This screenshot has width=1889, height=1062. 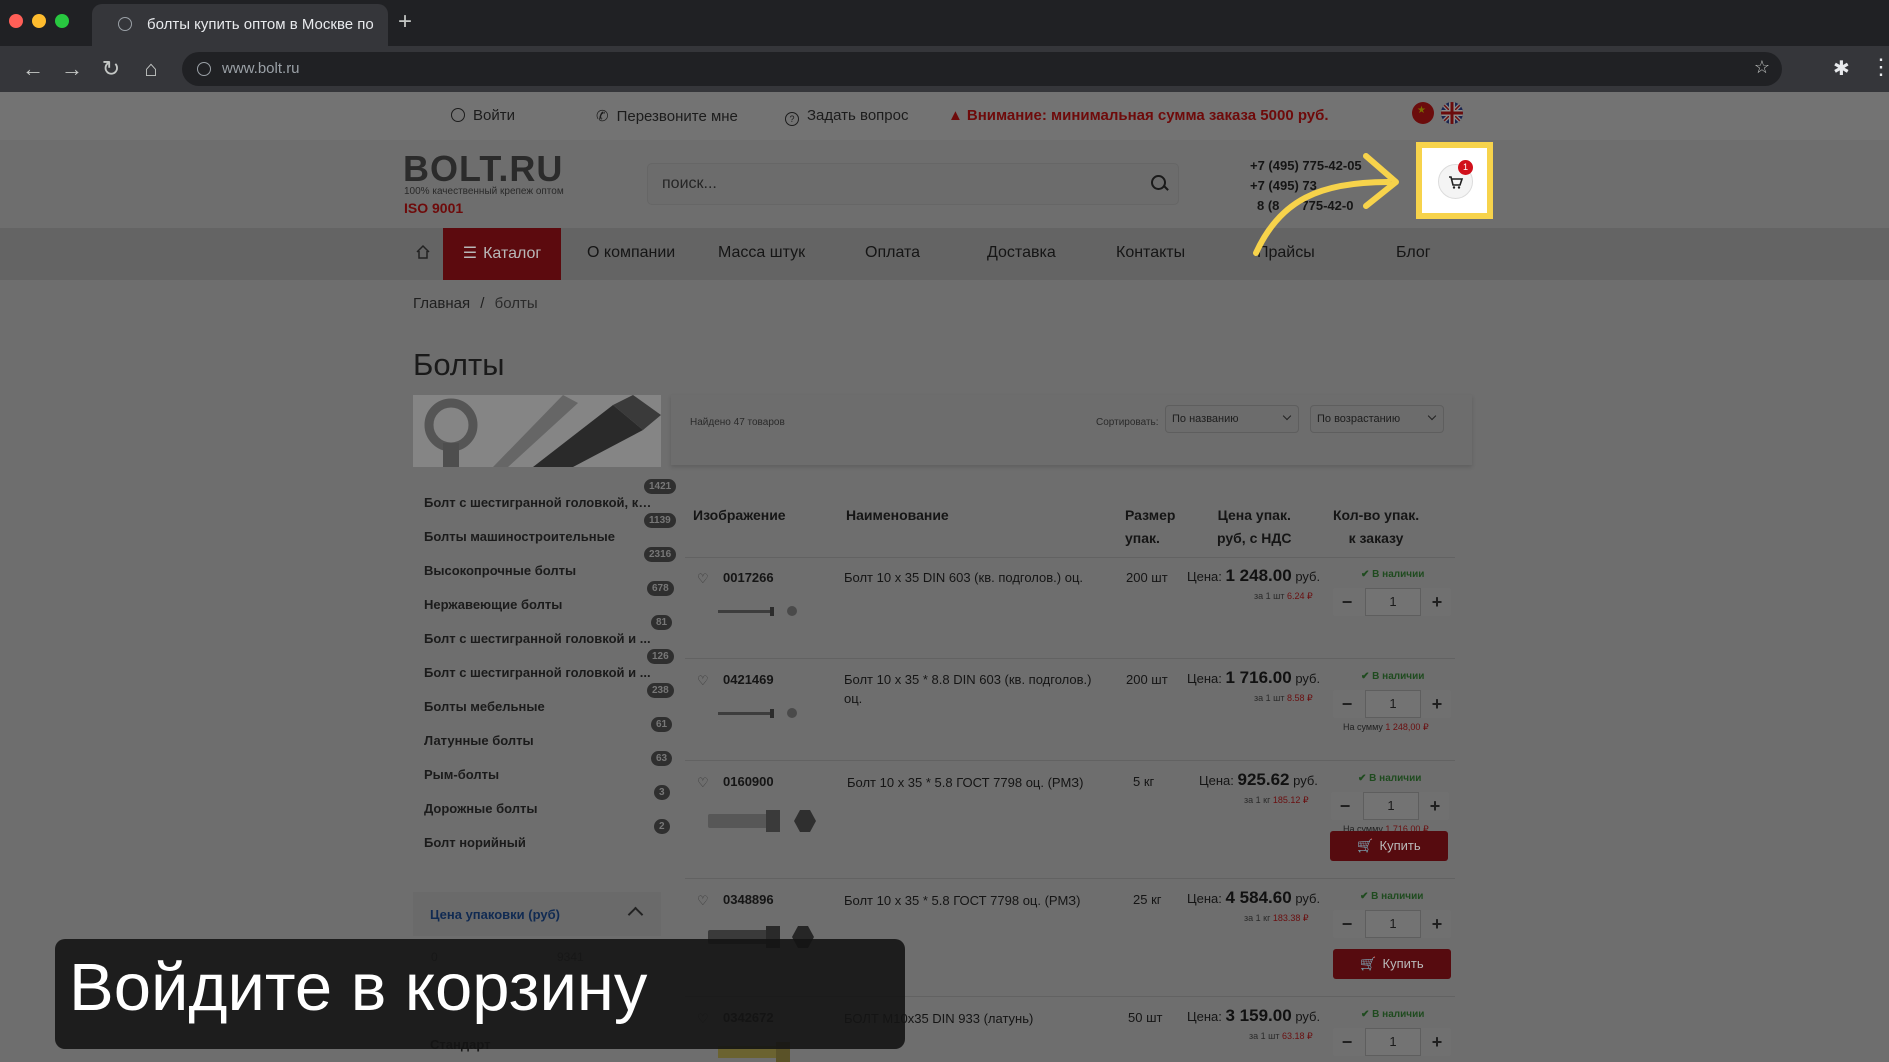 I want to click on category-item: Болты машиностроительные 1139, so click(x=544, y=533).